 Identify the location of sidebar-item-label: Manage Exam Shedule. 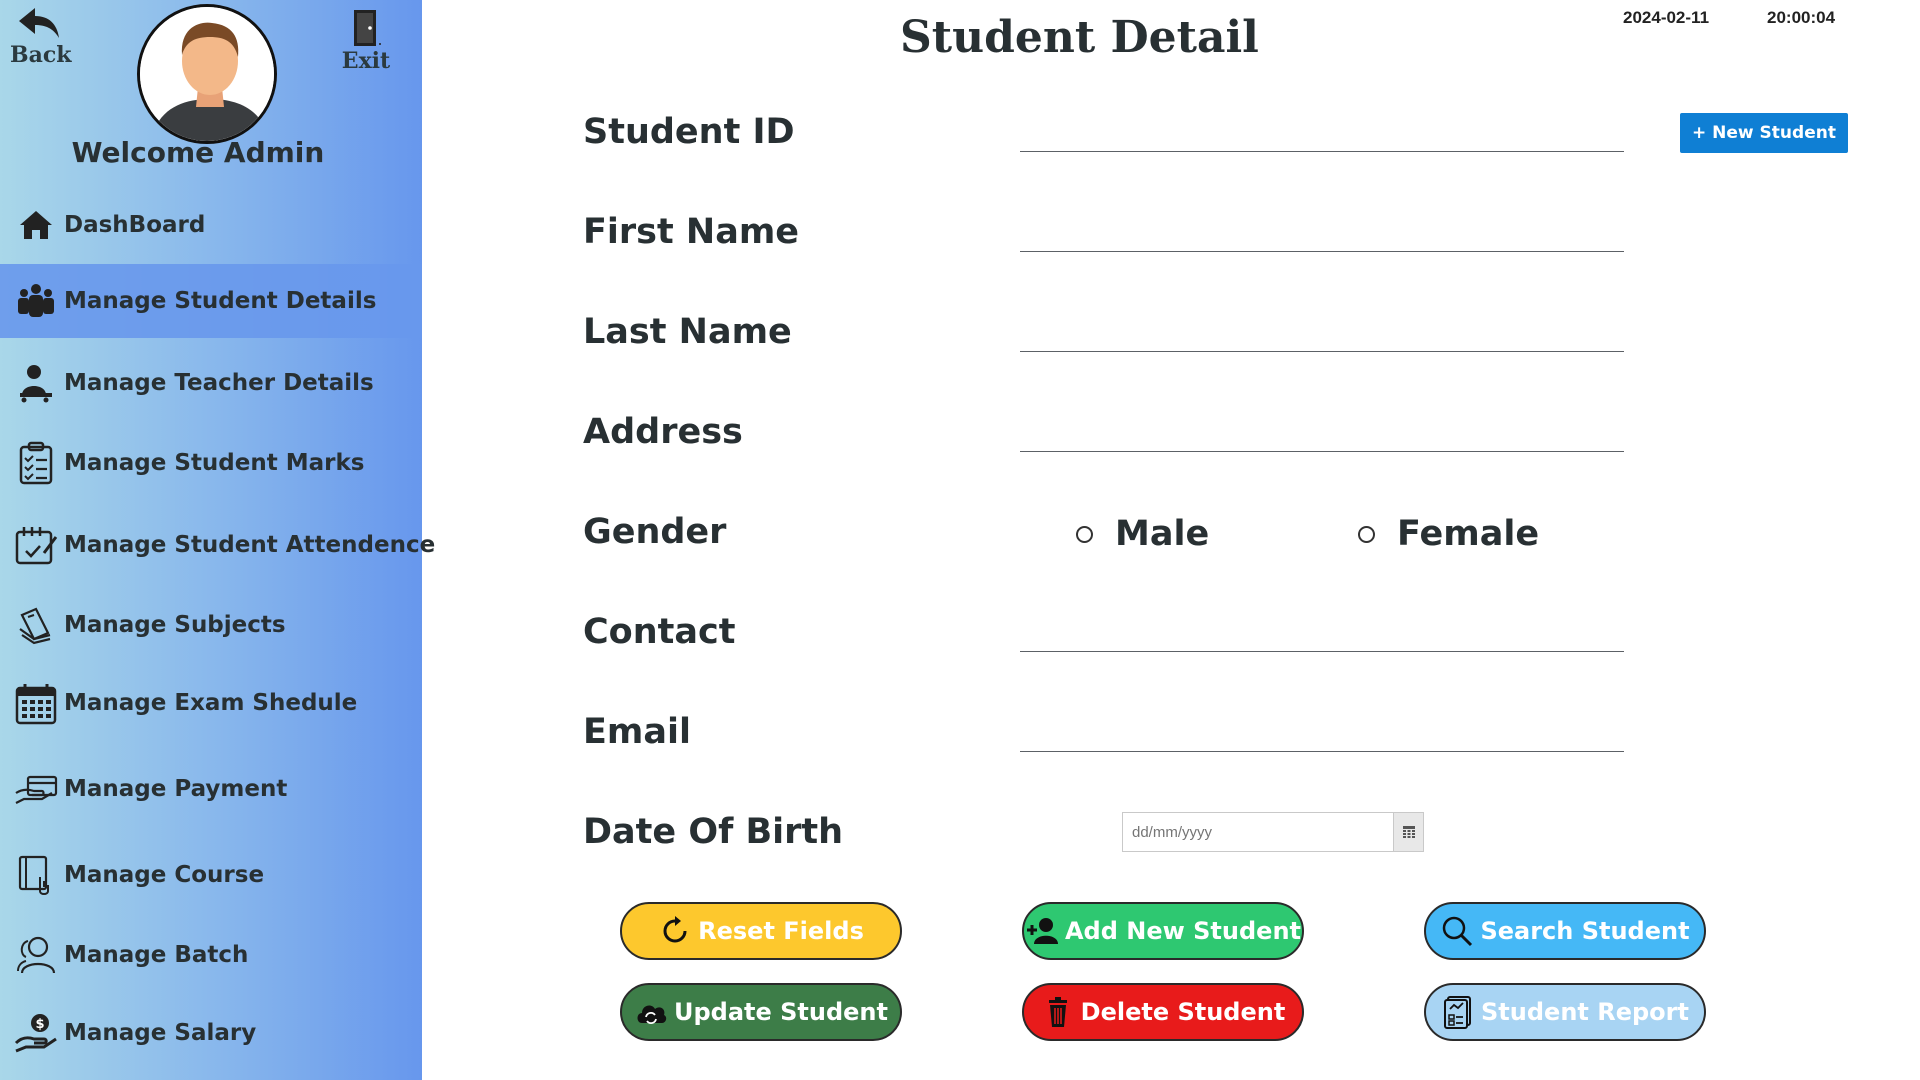
(211, 703).